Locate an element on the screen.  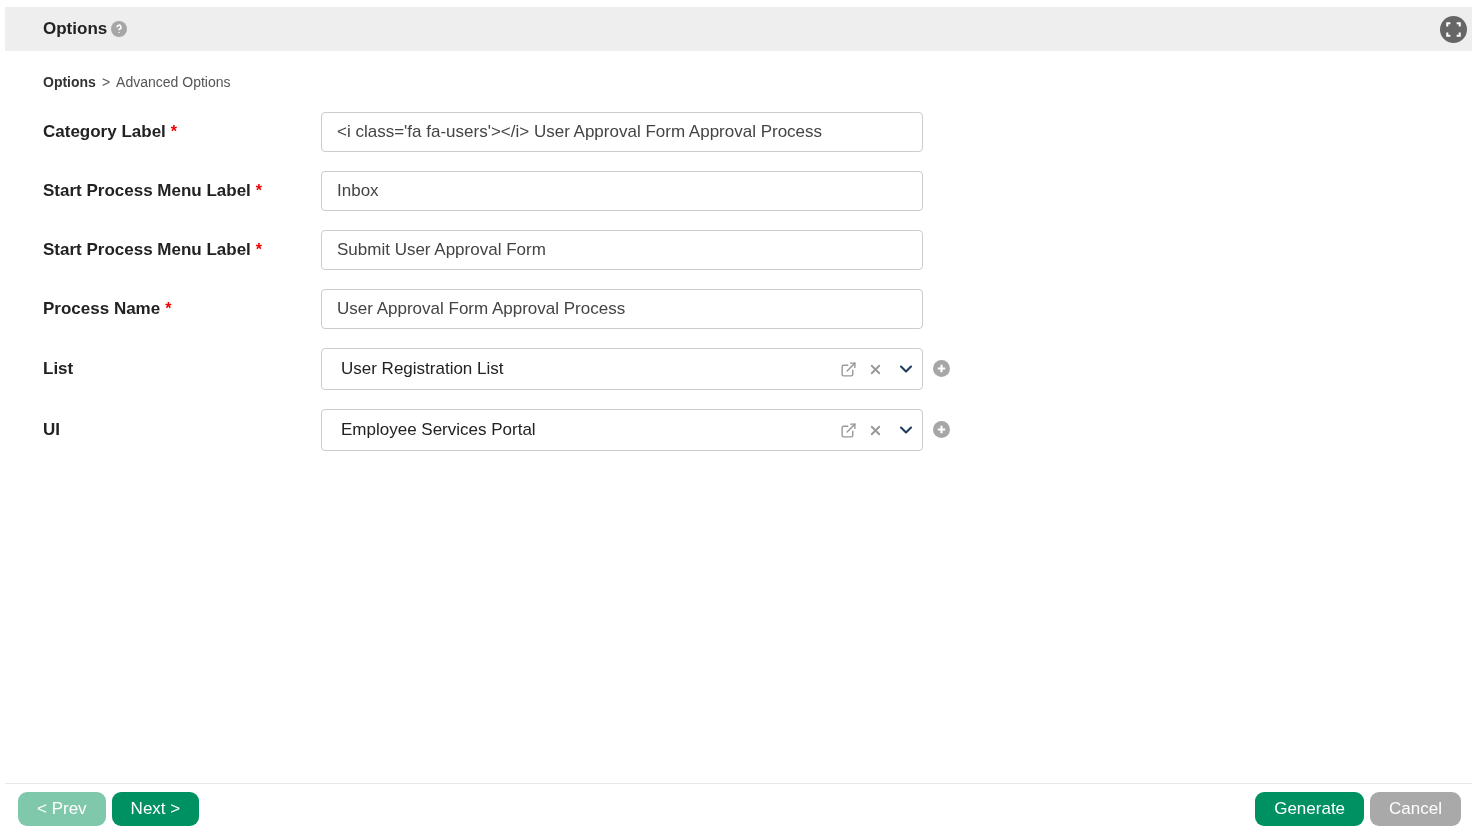
text-input: Inbox is located at coordinates (622, 191).